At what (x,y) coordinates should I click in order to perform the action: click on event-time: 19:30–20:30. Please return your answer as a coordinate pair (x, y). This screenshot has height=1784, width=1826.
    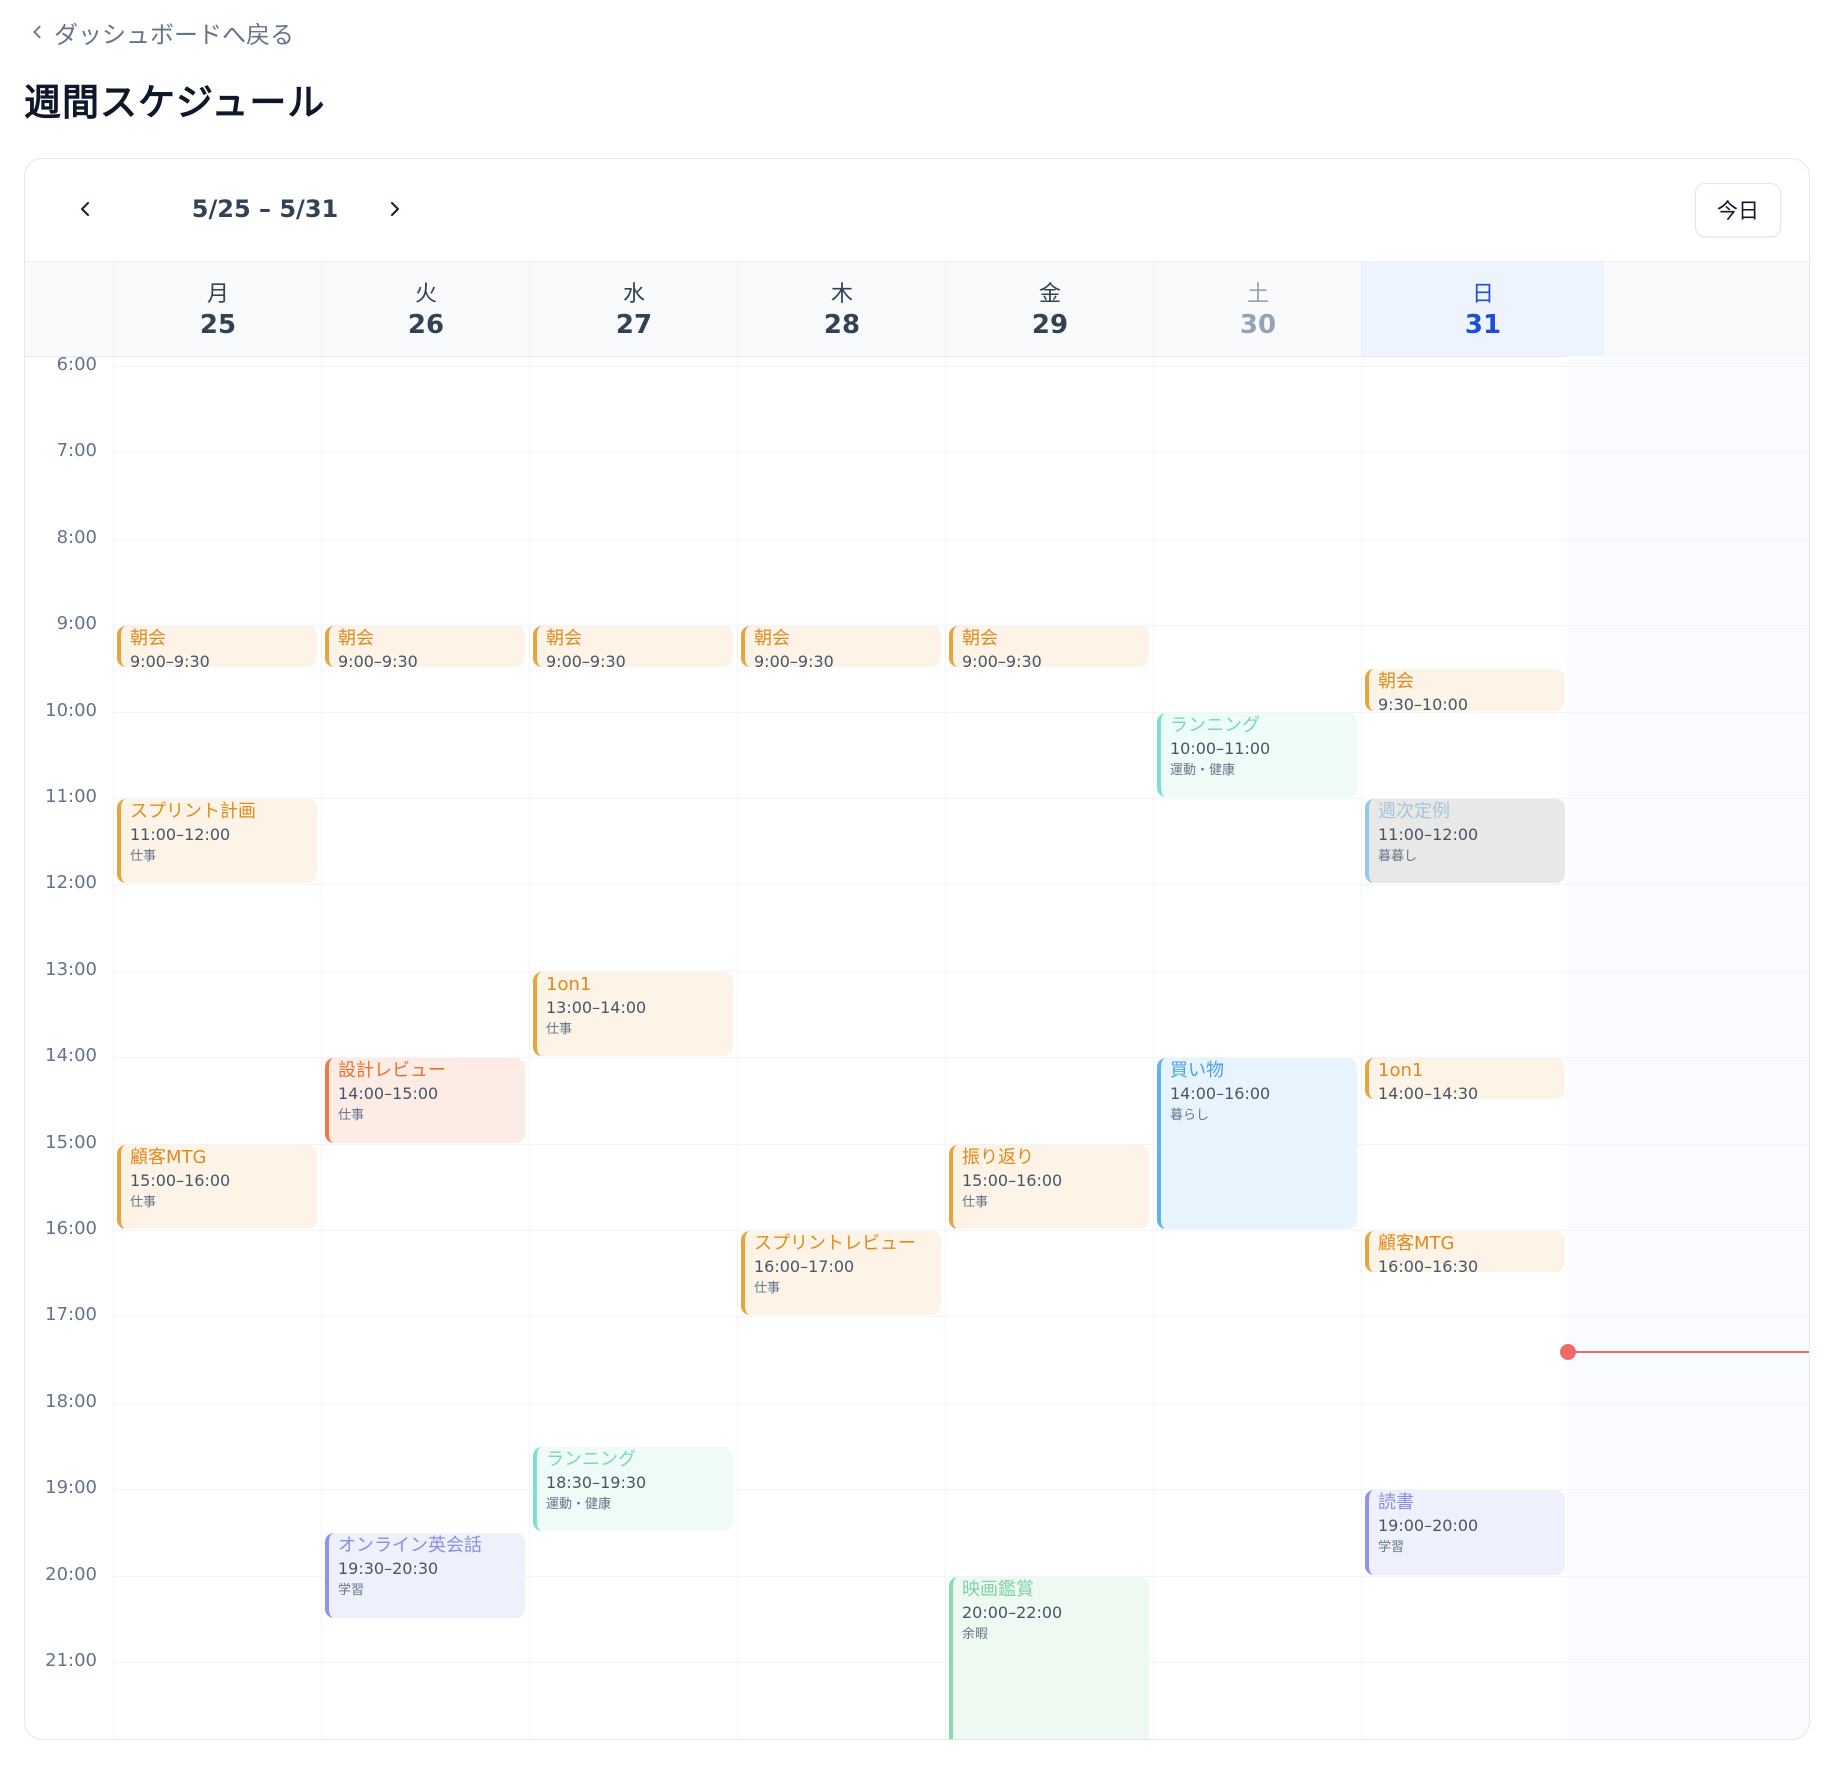
    Looking at the image, I should click on (388, 1569).